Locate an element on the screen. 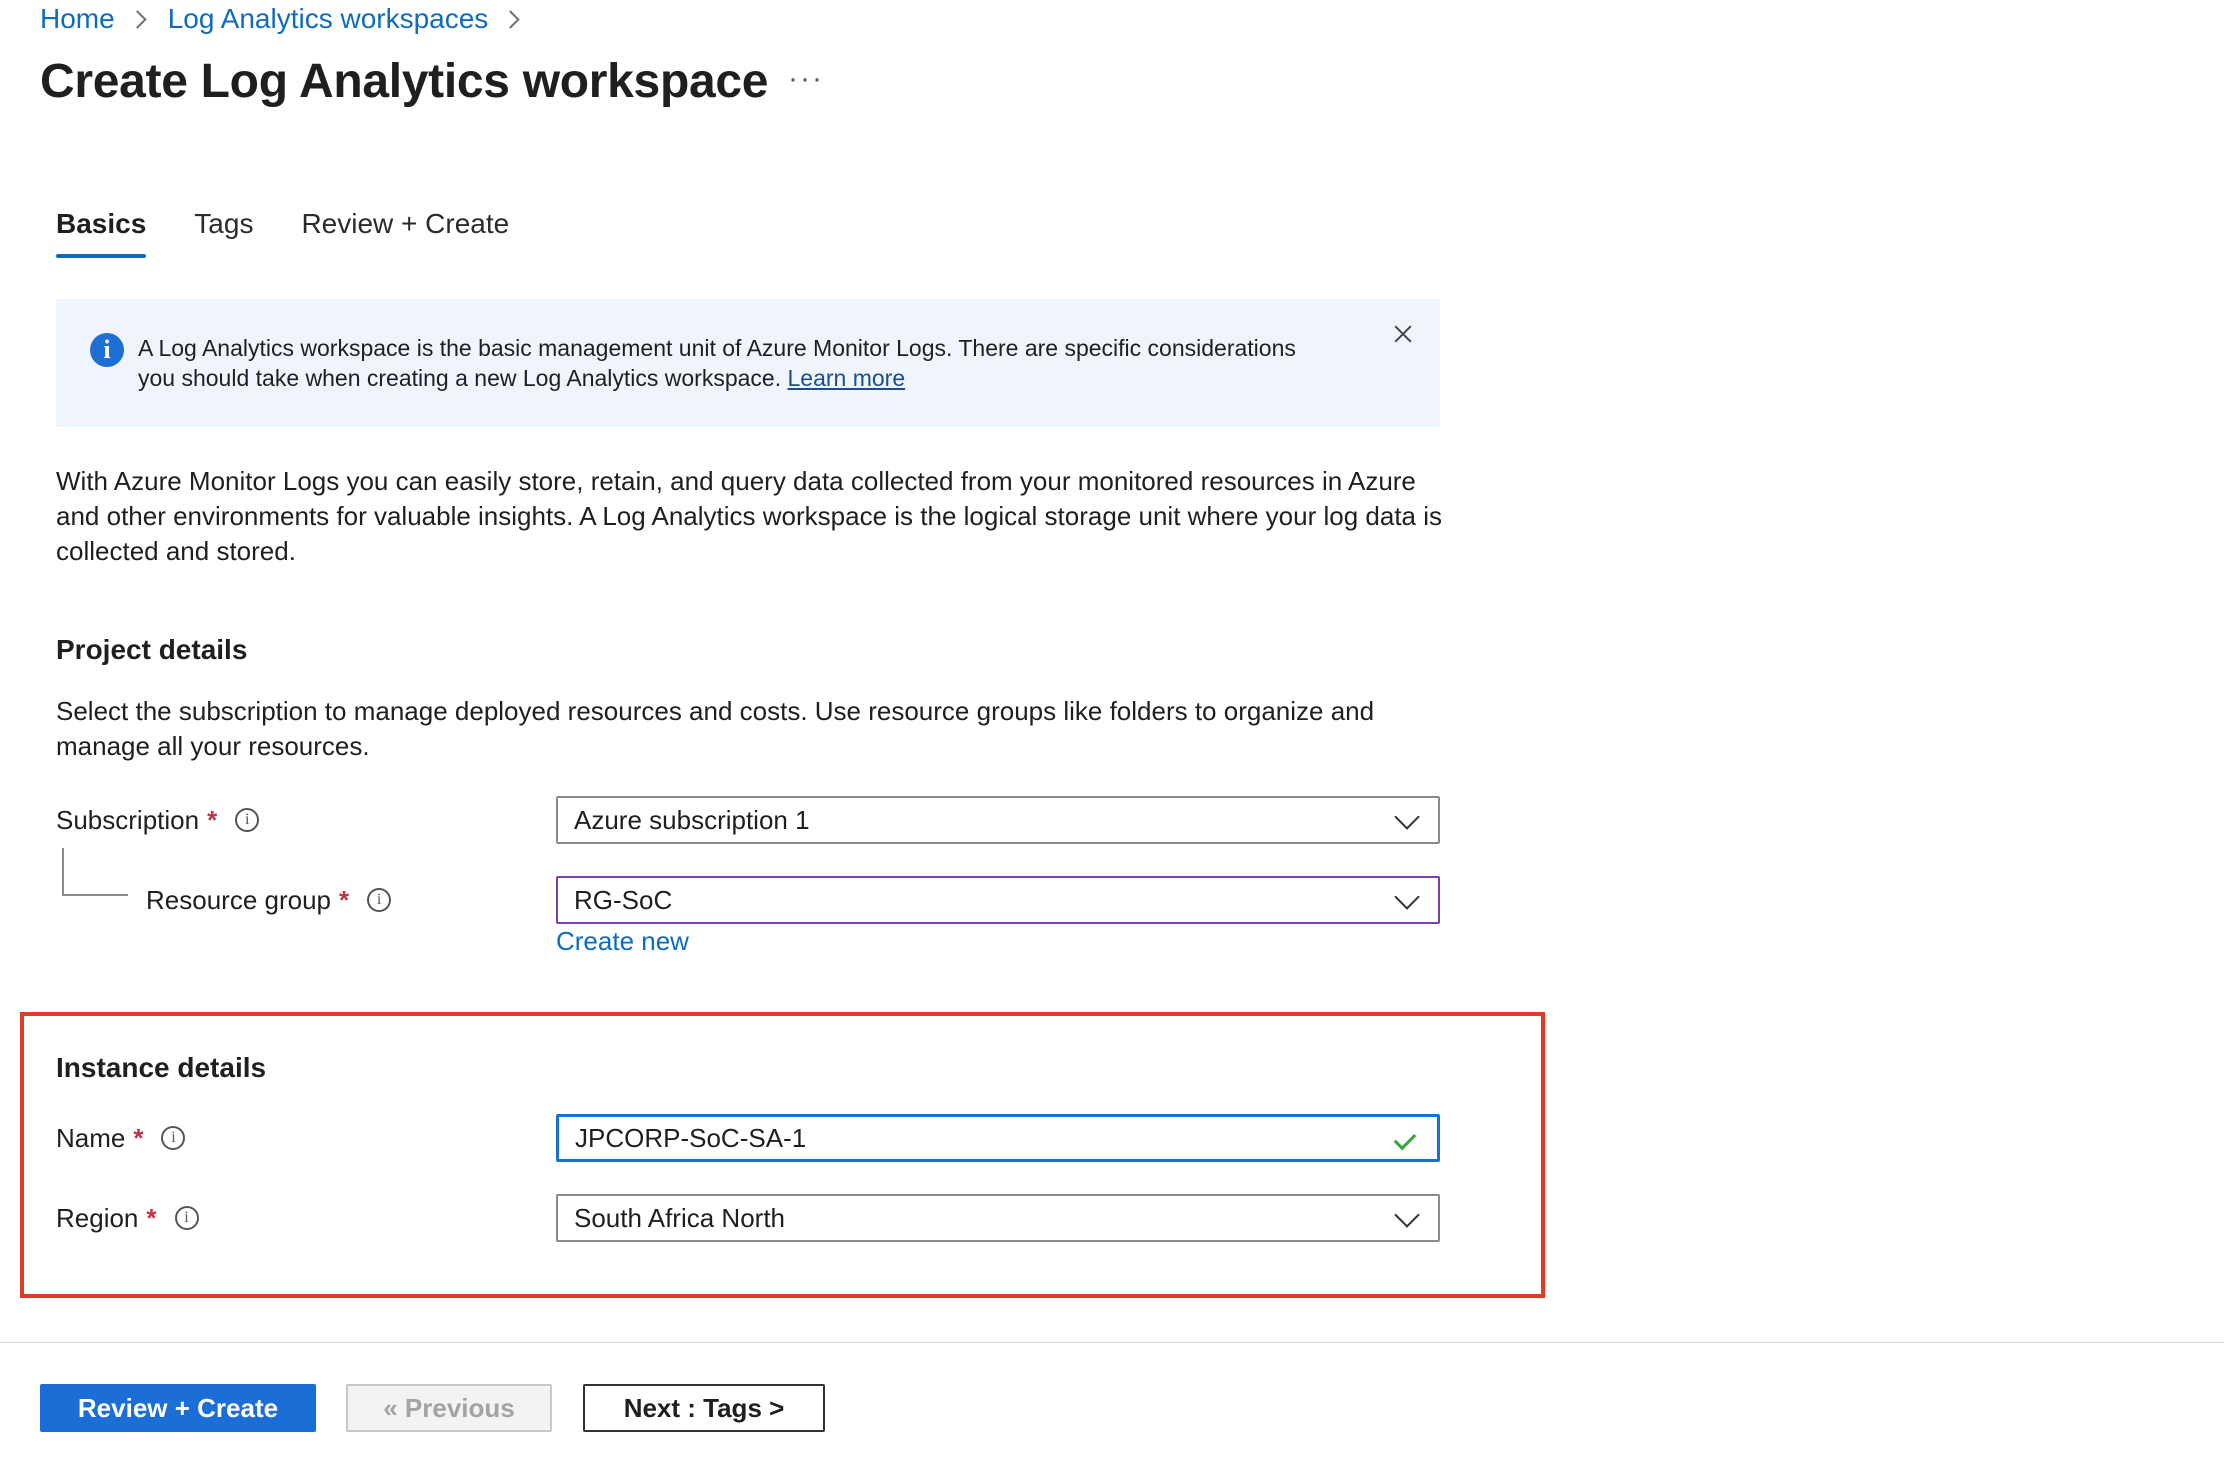 The width and height of the screenshot is (2224, 1466). resource-group-value: RG-SoC is located at coordinates (623, 899).